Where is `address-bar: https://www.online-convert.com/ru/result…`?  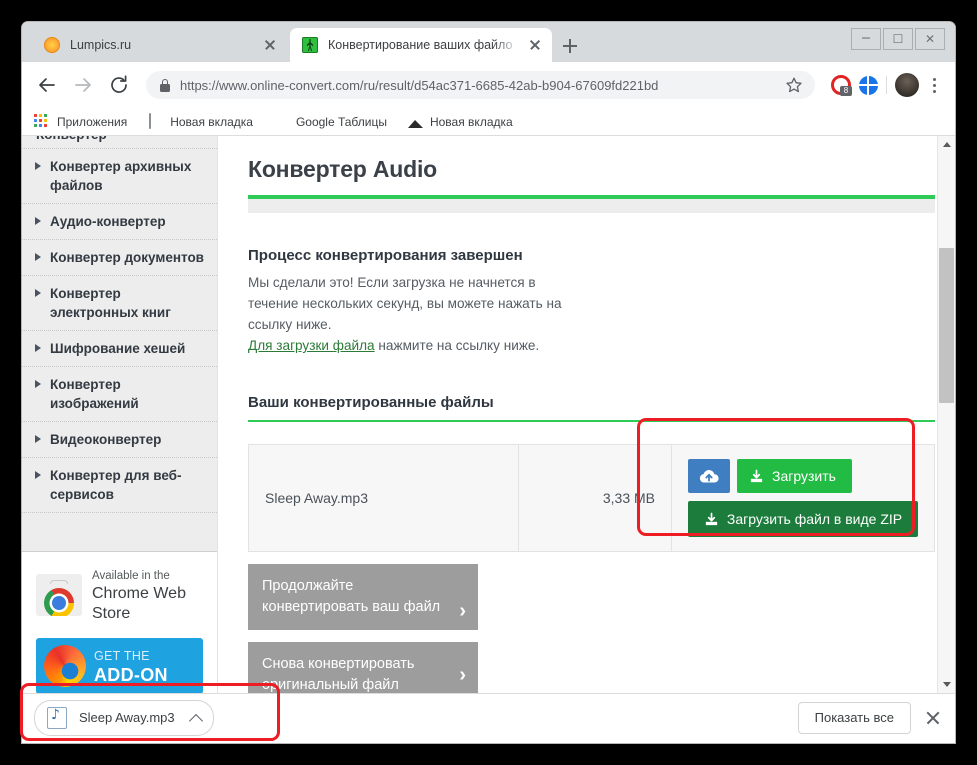
address-bar: https://www.online-convert.com/ru/result… is located at coordinates (480, 85).